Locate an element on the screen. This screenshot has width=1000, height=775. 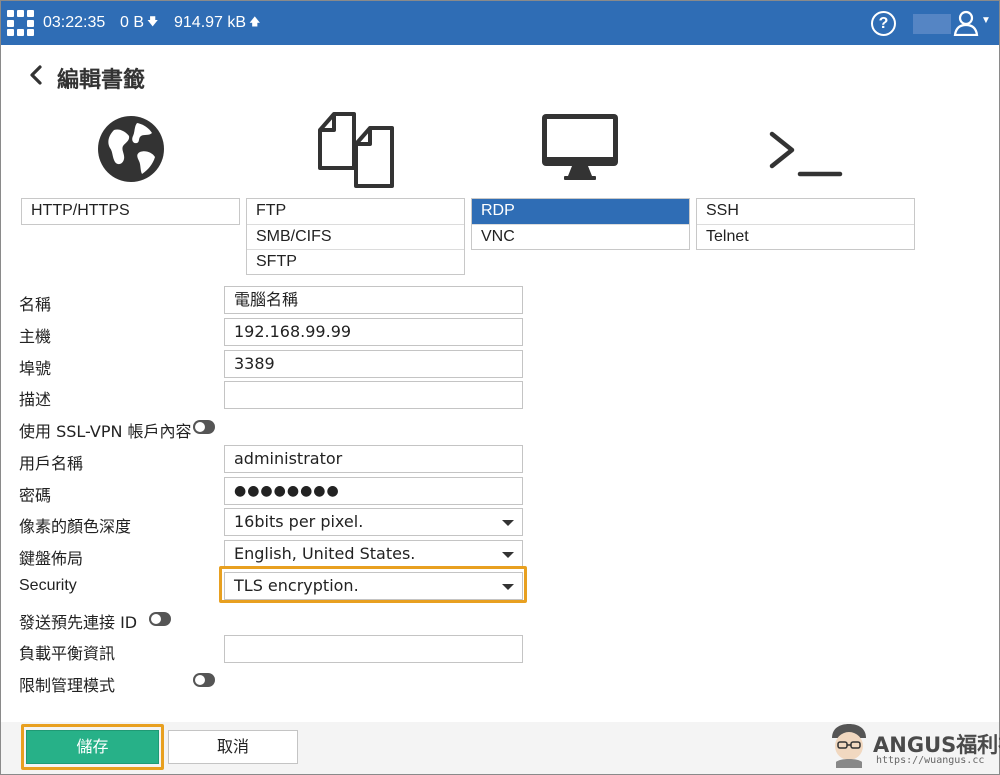
keyboard-layout-value: English, United States. is located at coordinates (325, 553).